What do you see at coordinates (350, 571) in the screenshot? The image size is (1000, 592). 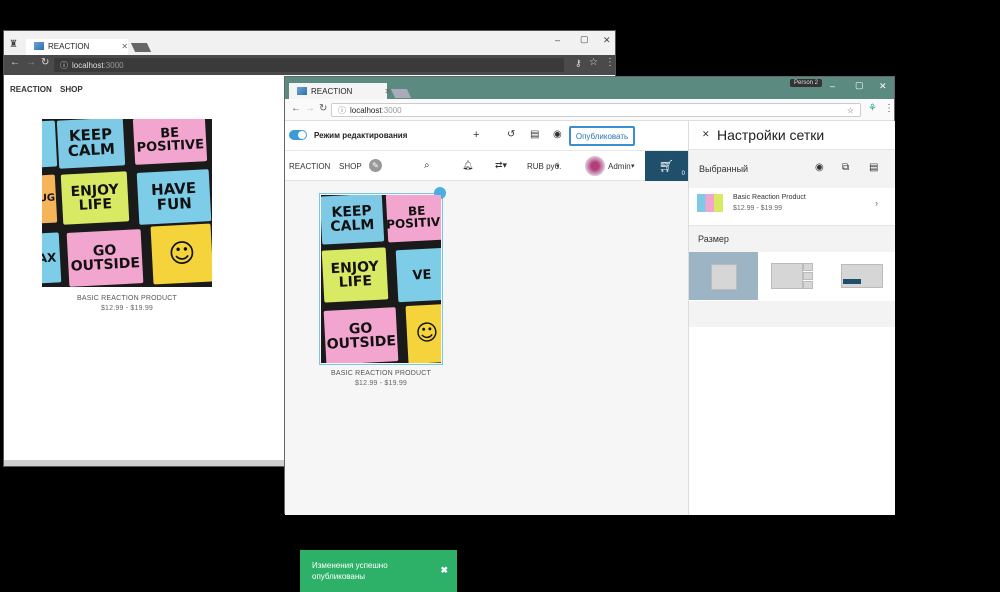 I see `toast-message: Изменения успешно опубликованы` at bounding box center [350, 571].